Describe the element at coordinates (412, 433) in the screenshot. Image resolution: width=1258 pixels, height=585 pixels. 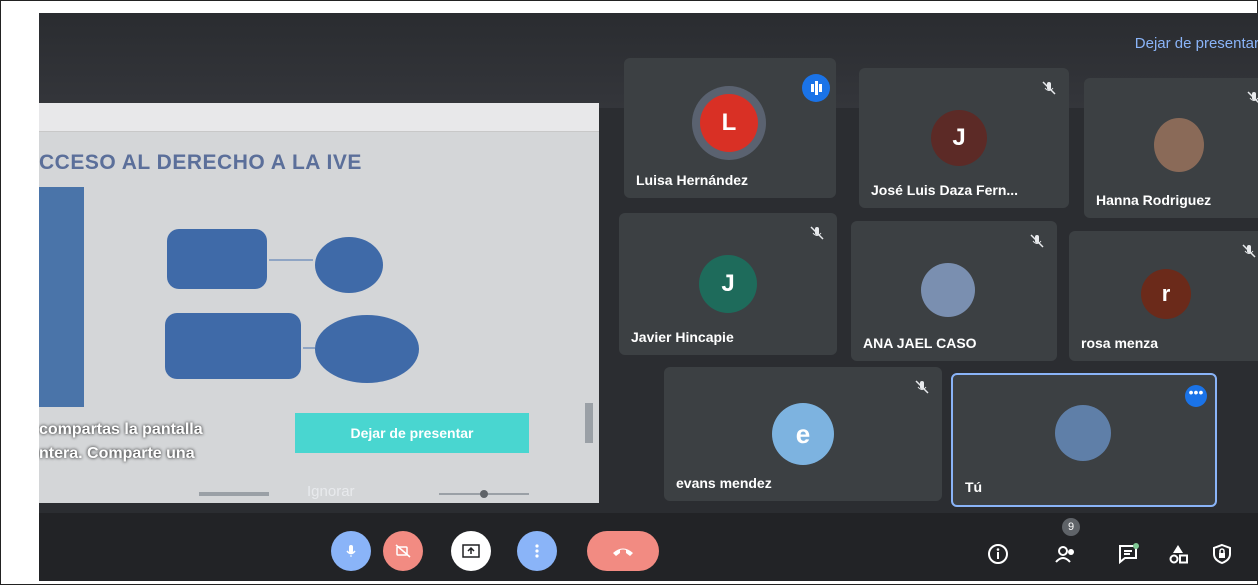
I see `stop-presenting-button: Dejar de presentar` at that location.